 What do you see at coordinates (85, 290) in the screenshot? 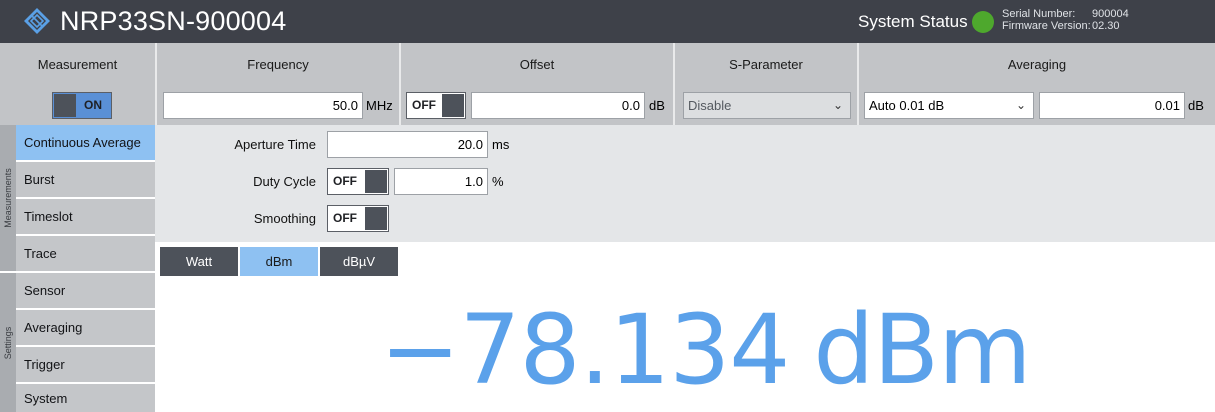
I see `sidebar-item-sensor: Sensor` at bounding box center [85, 290].